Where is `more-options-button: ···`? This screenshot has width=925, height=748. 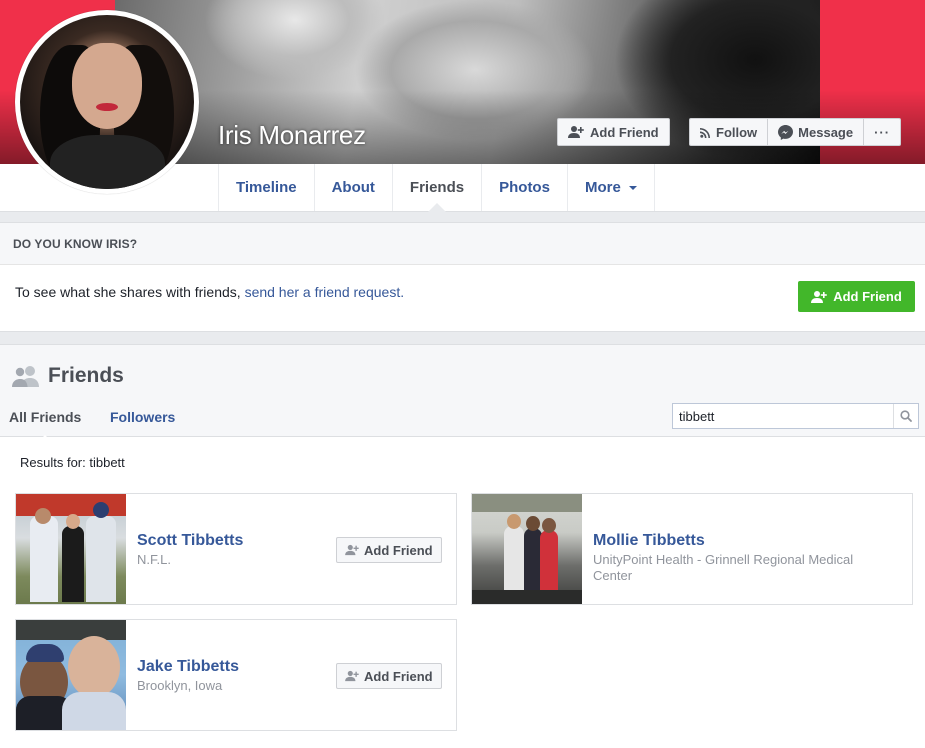 more-options-button: ··· is located at coordinates (882, 132).